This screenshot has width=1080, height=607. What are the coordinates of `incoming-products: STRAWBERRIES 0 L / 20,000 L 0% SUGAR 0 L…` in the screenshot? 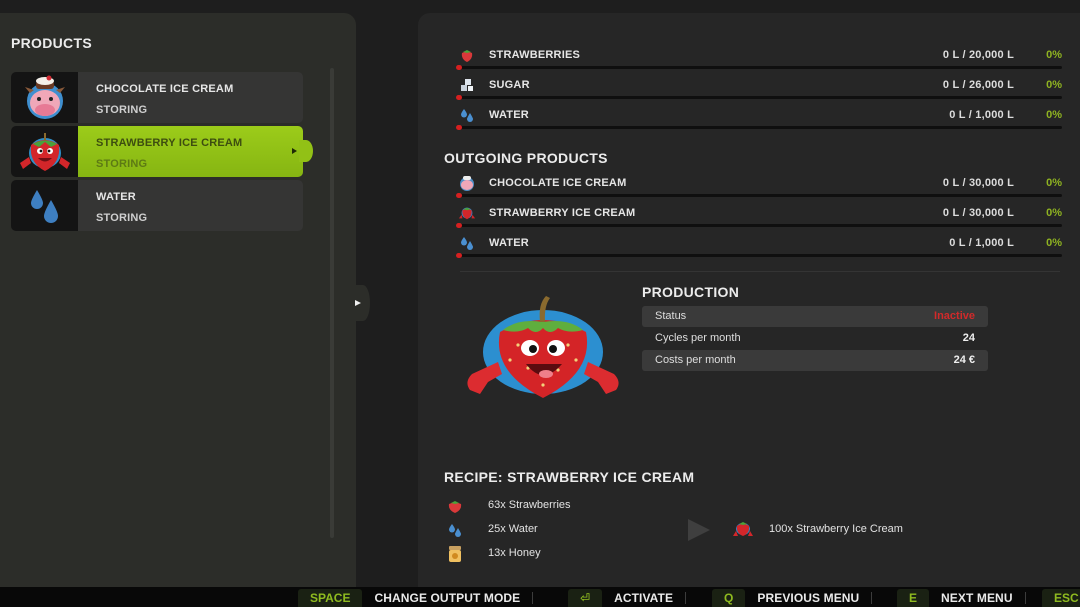 It's located at (754, 87).